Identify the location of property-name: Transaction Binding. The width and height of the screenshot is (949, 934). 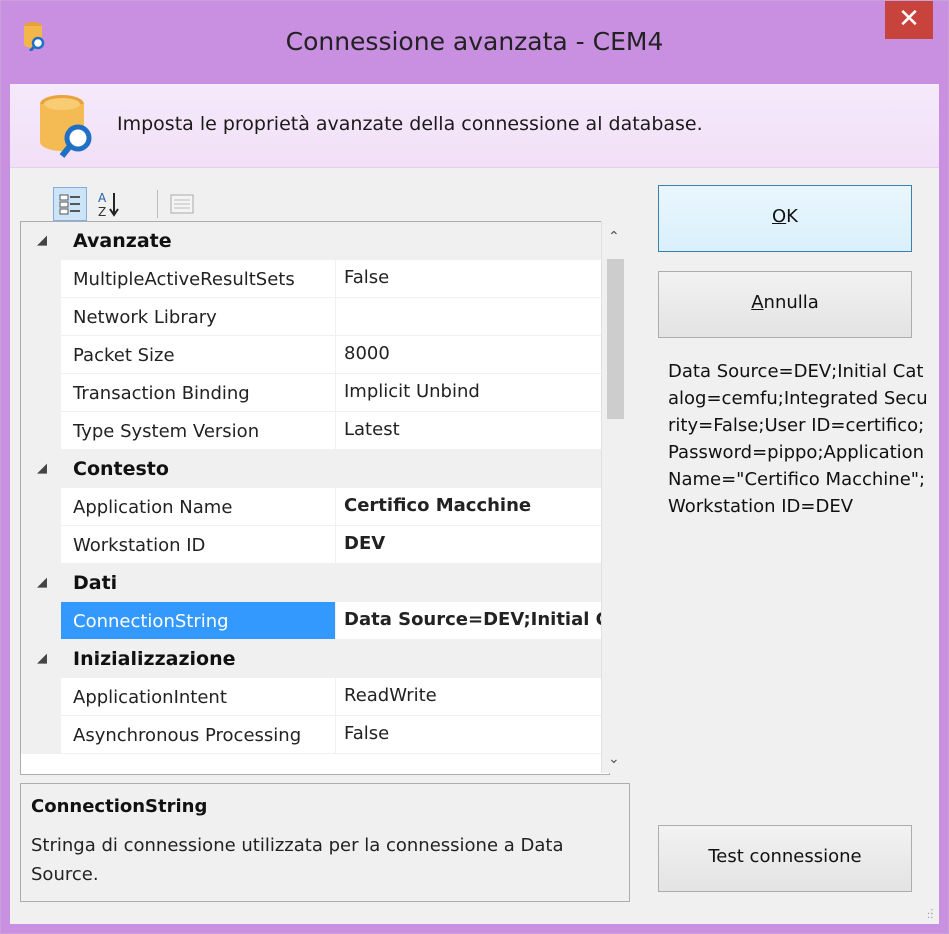
(161, 393).